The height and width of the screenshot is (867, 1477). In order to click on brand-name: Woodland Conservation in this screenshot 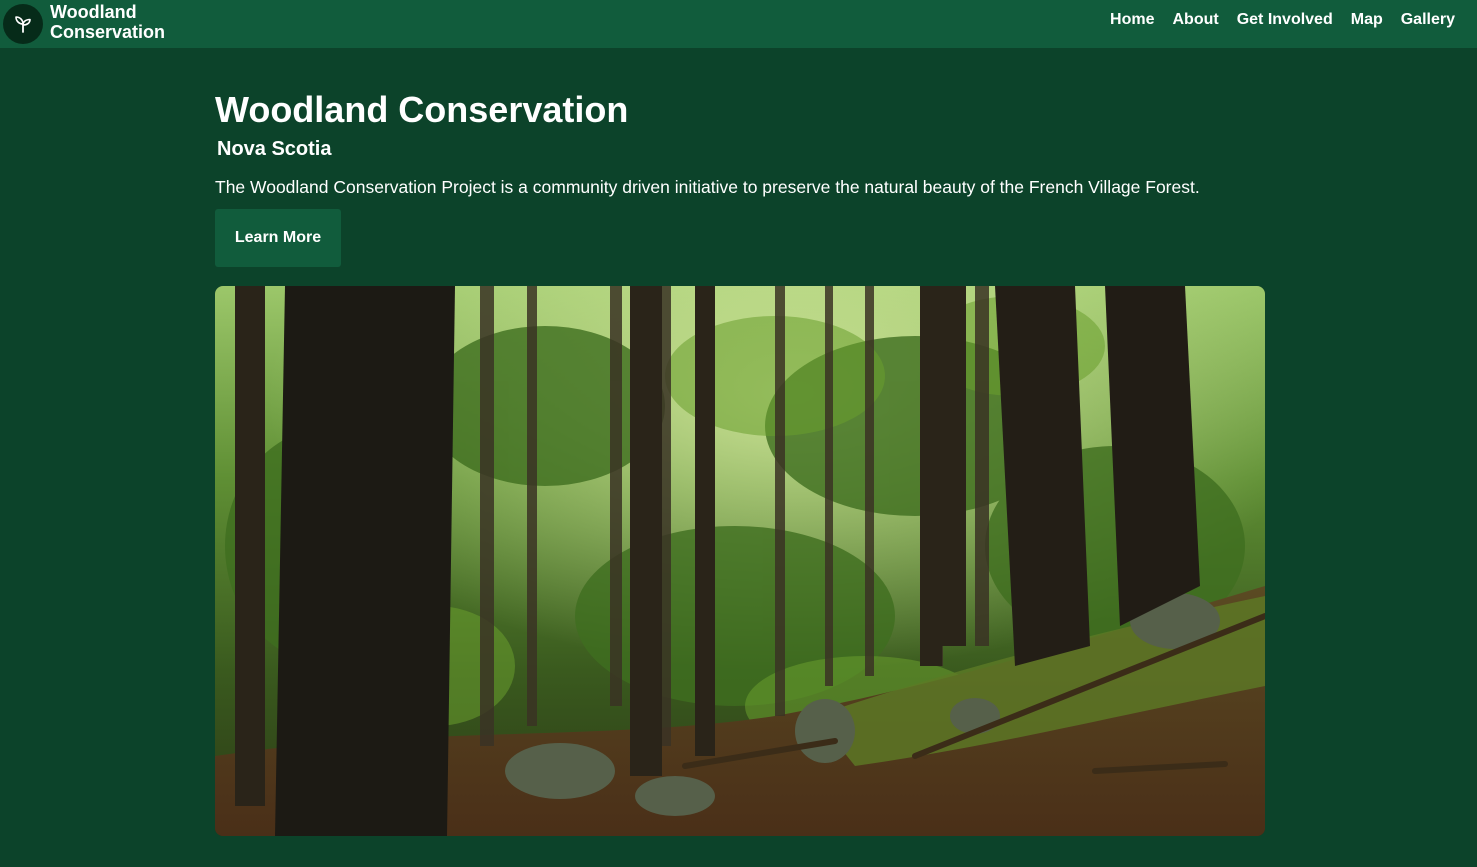, I will do `click(112, 22)`.